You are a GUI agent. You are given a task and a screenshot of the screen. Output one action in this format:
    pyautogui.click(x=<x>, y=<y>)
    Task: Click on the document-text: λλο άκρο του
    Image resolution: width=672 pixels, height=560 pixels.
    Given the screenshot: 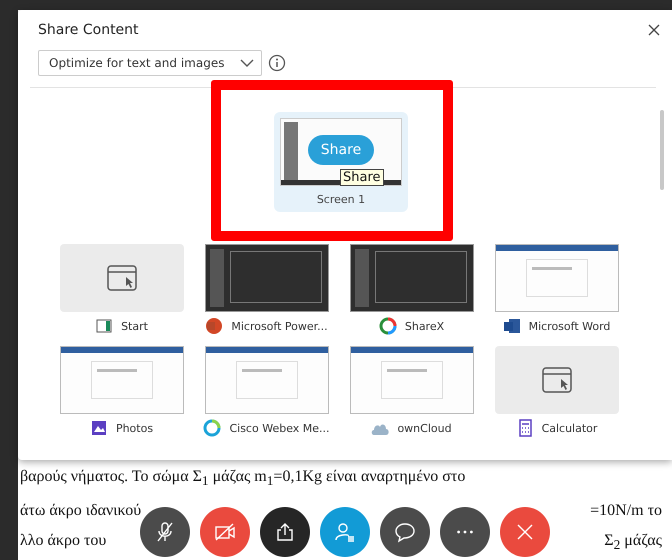 What is the action you would take?
    pyautogui.click(x=63, y=540)
    